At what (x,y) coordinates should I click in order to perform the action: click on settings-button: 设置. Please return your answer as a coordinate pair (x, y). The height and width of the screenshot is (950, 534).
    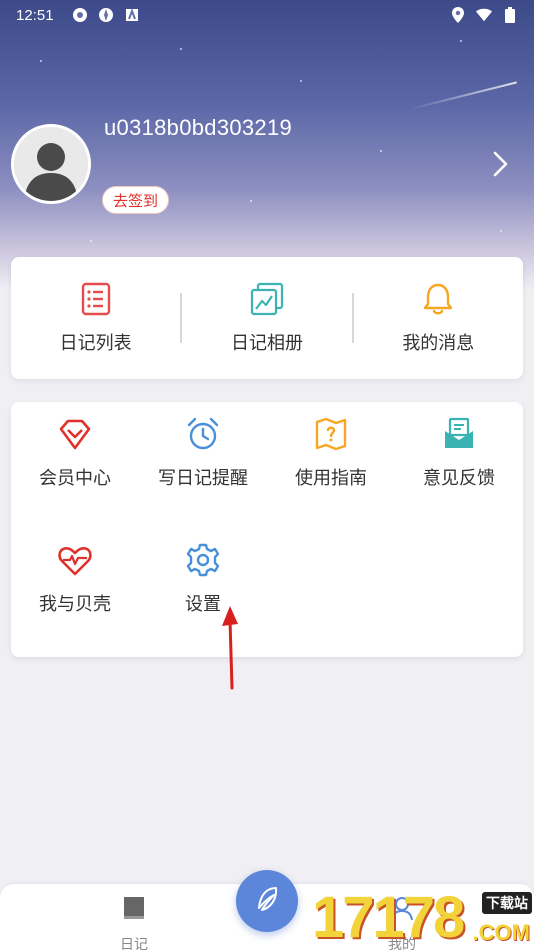
    Looking at the image, I should click on (203, 579).